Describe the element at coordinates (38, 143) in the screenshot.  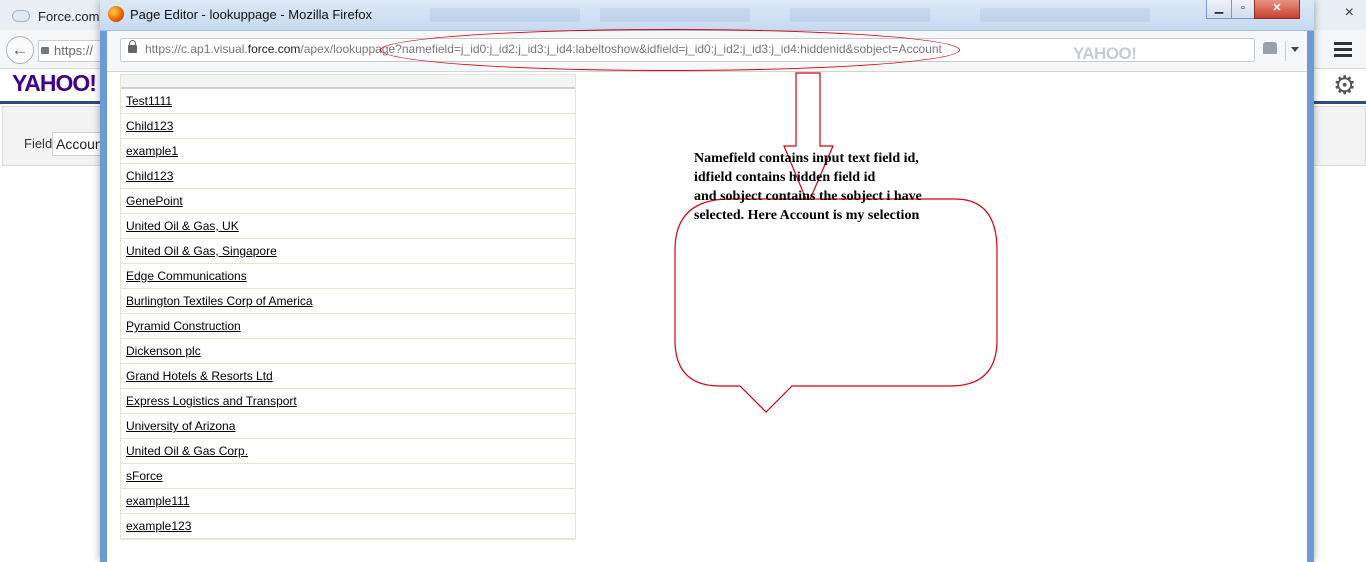
I see `field-label: Field` at that location.